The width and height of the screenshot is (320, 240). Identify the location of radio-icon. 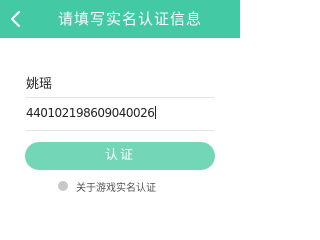
(63, 186).